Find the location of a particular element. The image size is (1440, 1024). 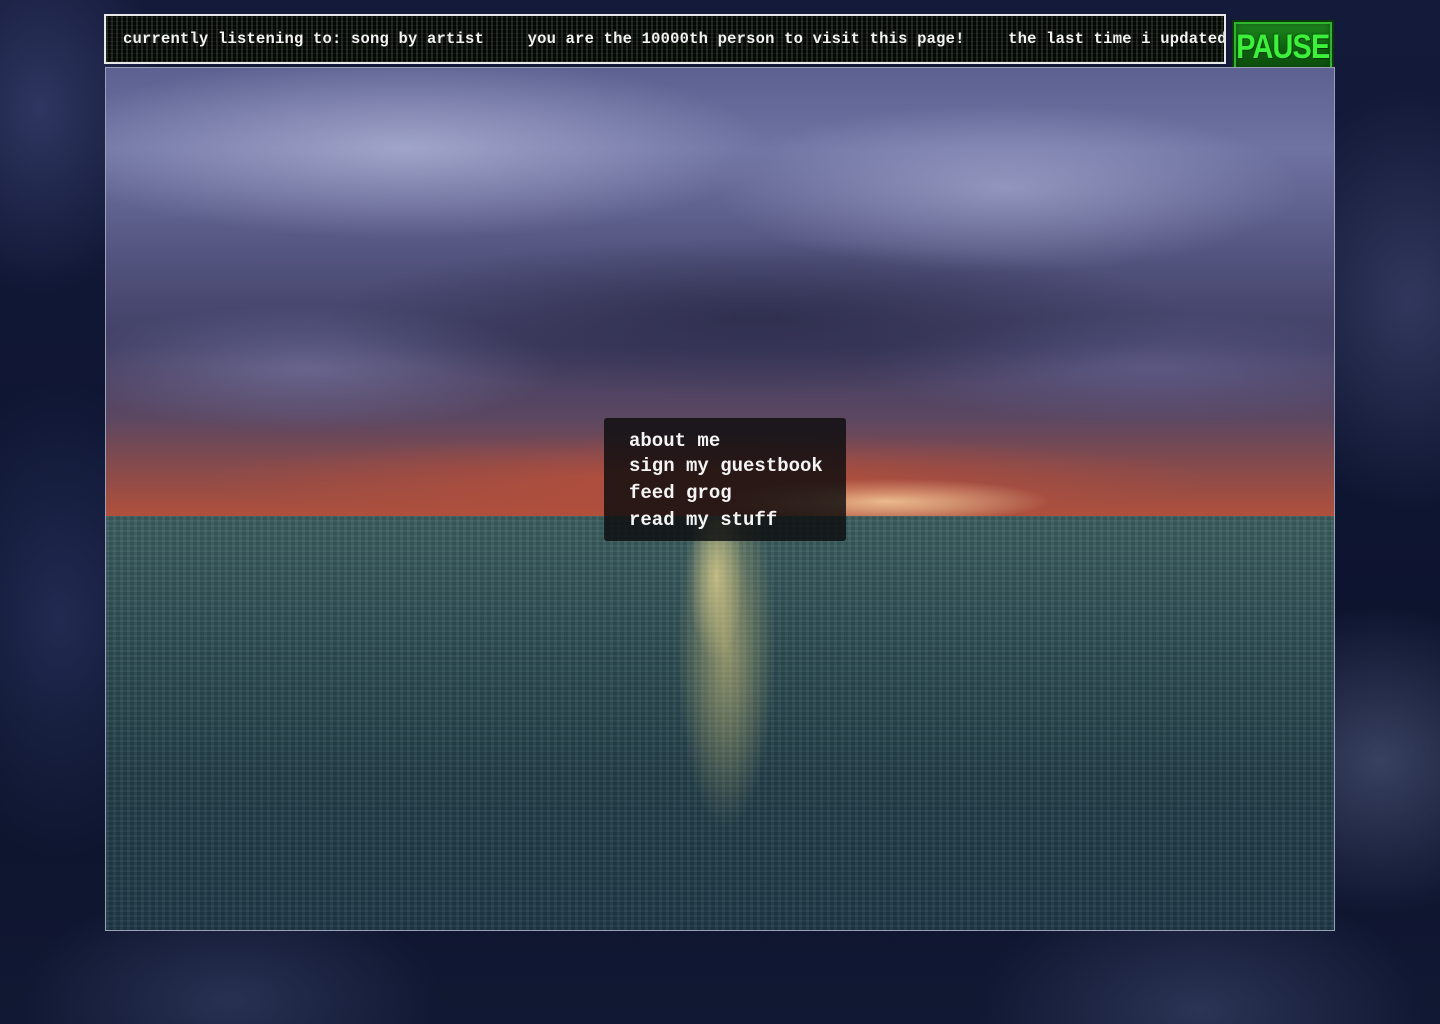

nav-link-about-me: about me is located at coordinates (737, 441).